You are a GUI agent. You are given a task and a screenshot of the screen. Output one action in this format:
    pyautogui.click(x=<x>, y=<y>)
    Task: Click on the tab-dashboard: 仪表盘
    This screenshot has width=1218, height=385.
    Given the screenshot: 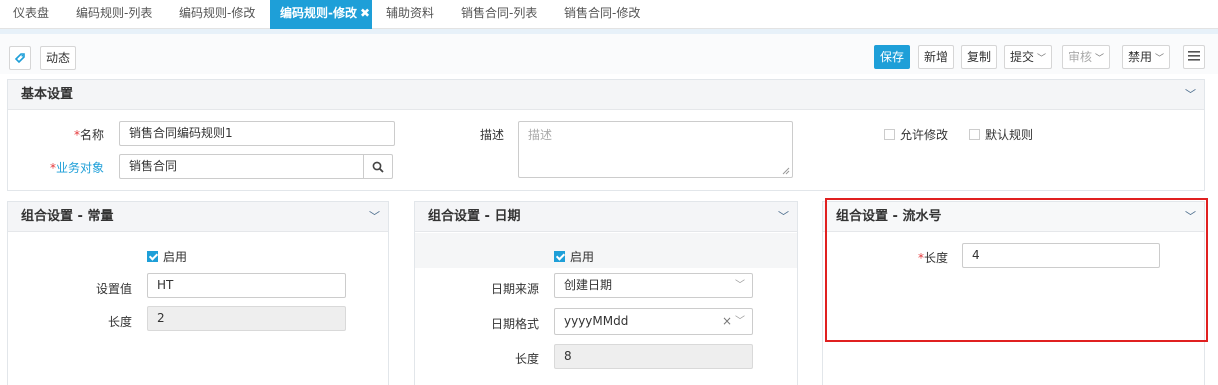 What is the action you would take?
    pyautogui.click(x=31, y=14)
    